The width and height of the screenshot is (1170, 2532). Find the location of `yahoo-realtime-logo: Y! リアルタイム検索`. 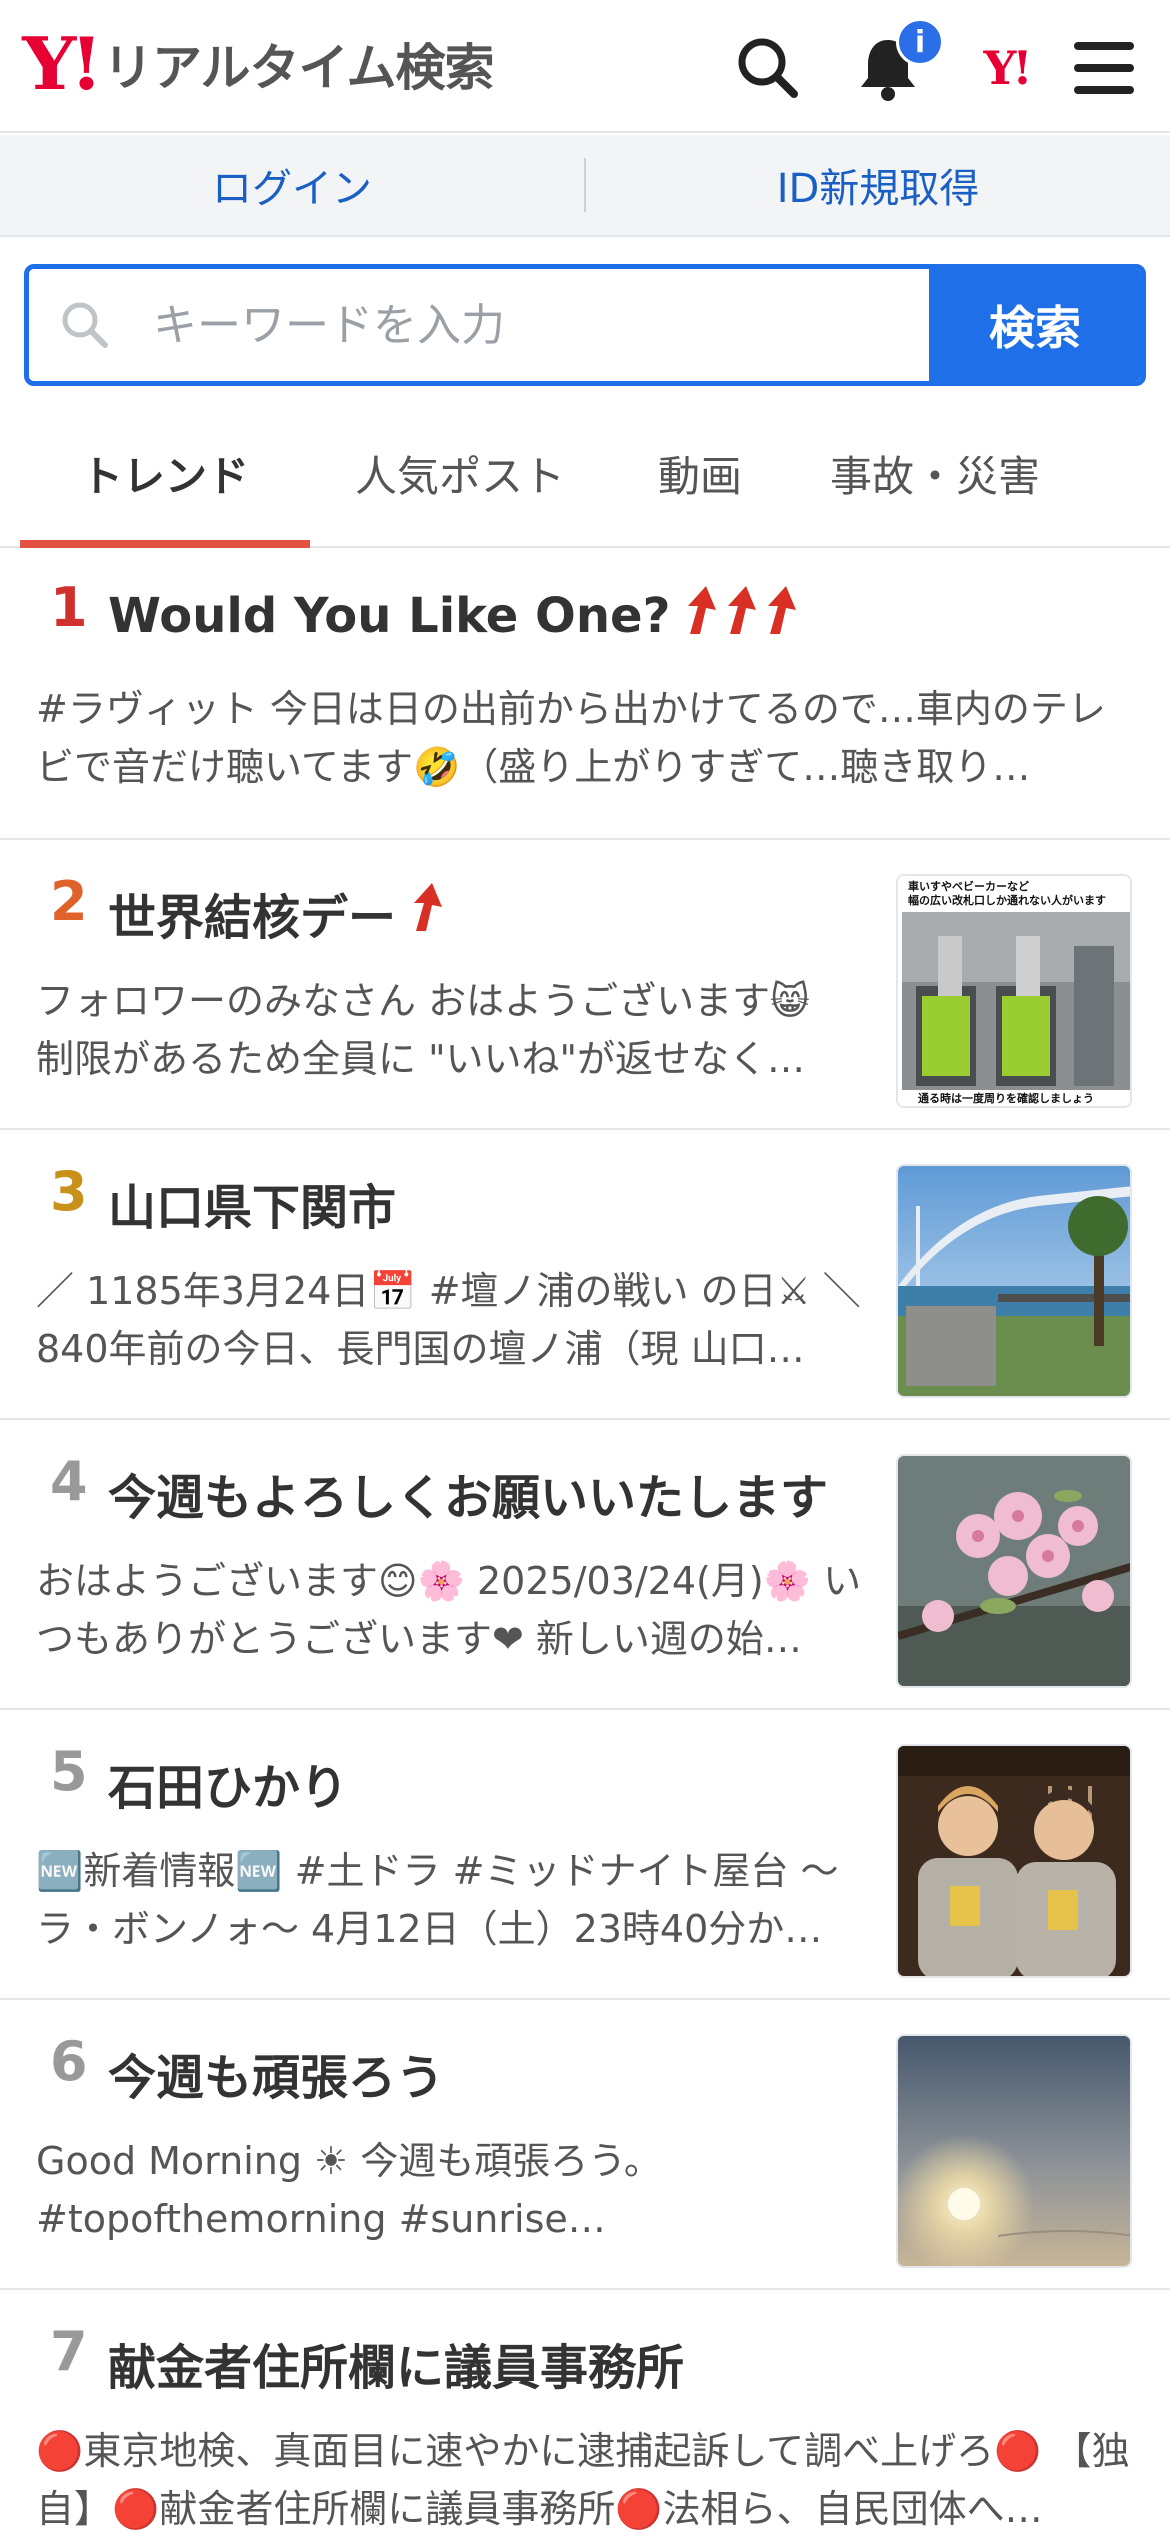

yahoo-realtime-logo: Y! リアルタイム検索 is located at coordinates (258, 63).